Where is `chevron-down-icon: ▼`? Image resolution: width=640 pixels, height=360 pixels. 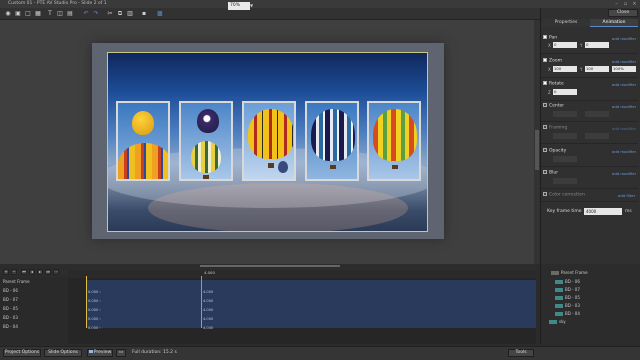
chevron-down-icon: ▼ is located at coordinates (253, 6).